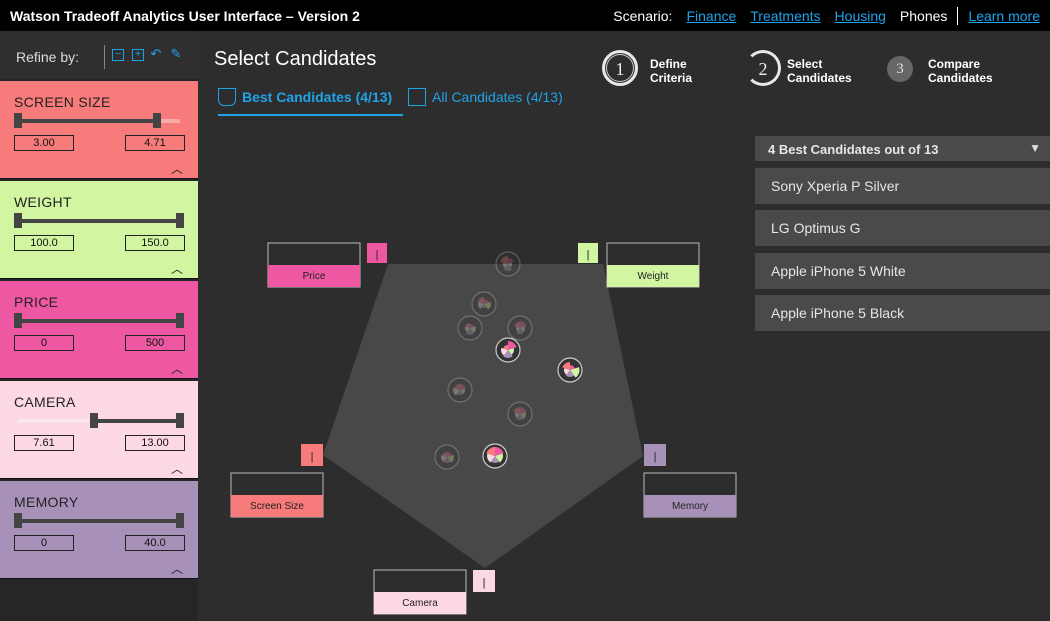  I want to click on filter-max-value: 40.0, so click(155, 543).